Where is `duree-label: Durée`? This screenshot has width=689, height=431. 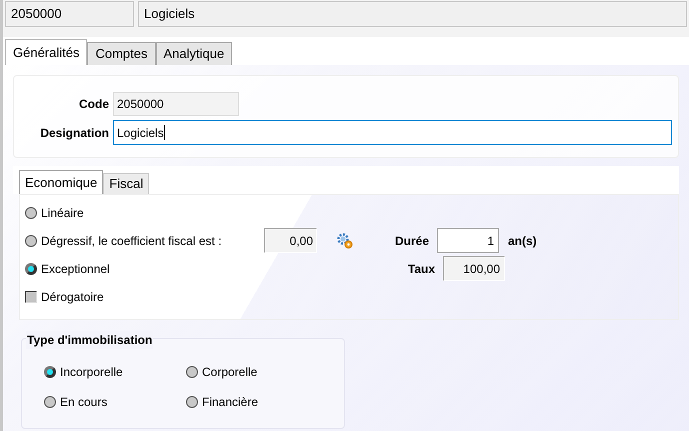 duree-label: Durée is located at coordinates (412, 241).